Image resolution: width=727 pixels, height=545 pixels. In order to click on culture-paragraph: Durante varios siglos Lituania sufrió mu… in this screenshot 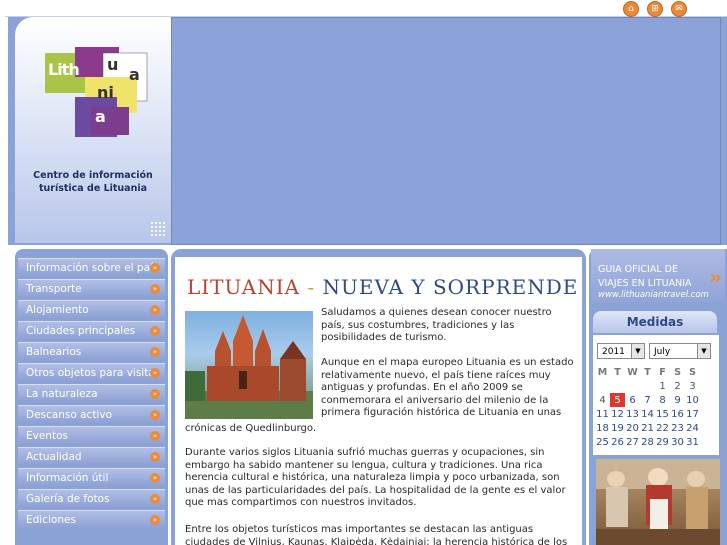, I will do `click(375, 478)`.